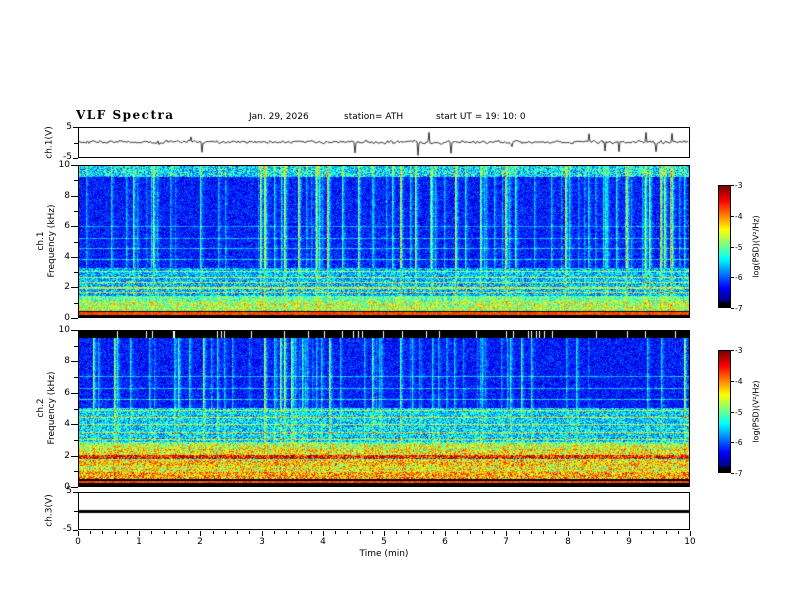  What do you see at coordinates (756, 246) in the screenshot?
I see `colorbar-1-label: log(PSD)(V²/Hz)` at bounding box center [756, 246].